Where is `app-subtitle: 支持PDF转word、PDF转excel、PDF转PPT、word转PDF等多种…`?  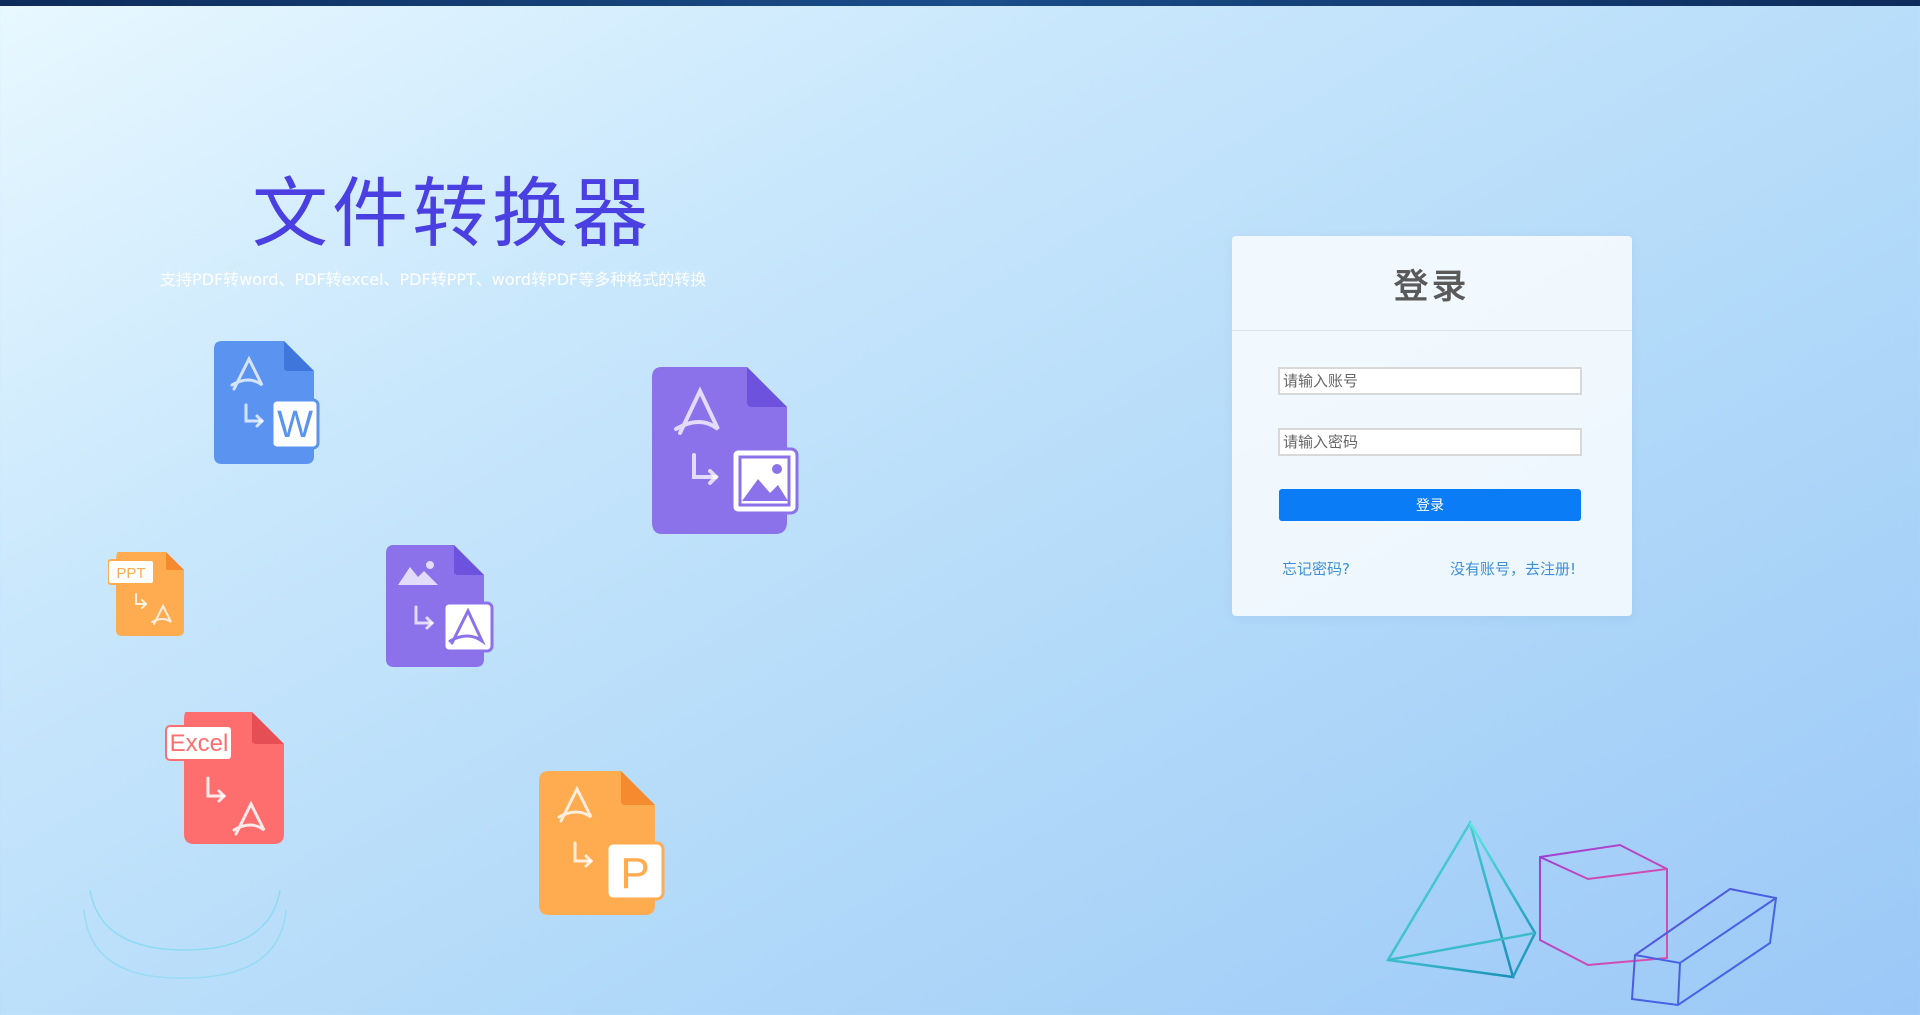 app-subtitle: 支持PDF转word、PDF转excel、PDF转PPT、word转PDF等多种… is located at coordinates (433, 279).